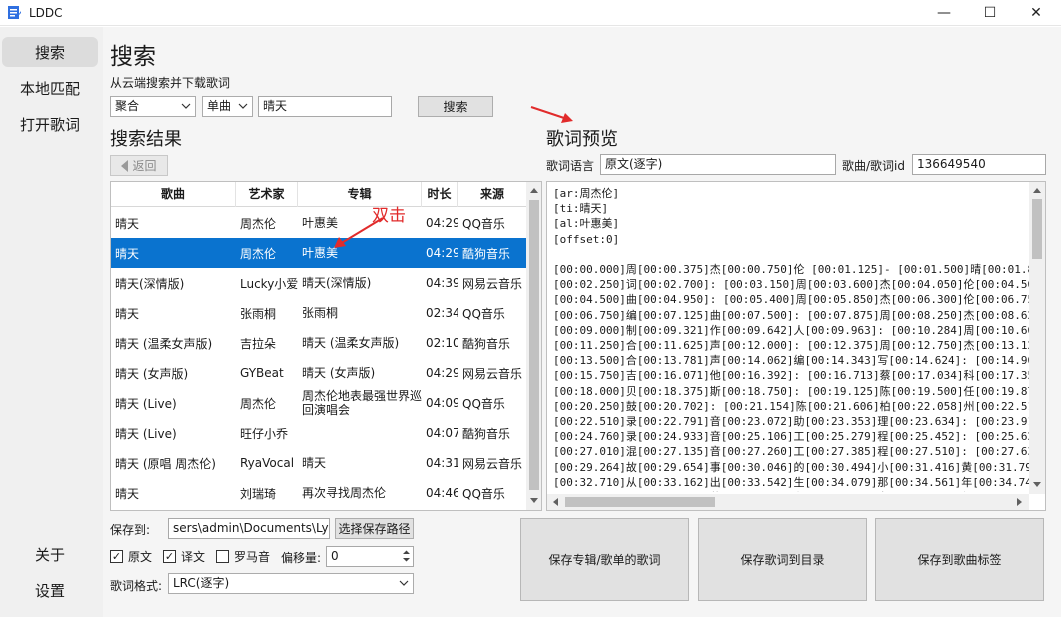  Describe the element at coordinates (262, 373) in the screenshot. I see `cell-artist: GYBeat` at that location.